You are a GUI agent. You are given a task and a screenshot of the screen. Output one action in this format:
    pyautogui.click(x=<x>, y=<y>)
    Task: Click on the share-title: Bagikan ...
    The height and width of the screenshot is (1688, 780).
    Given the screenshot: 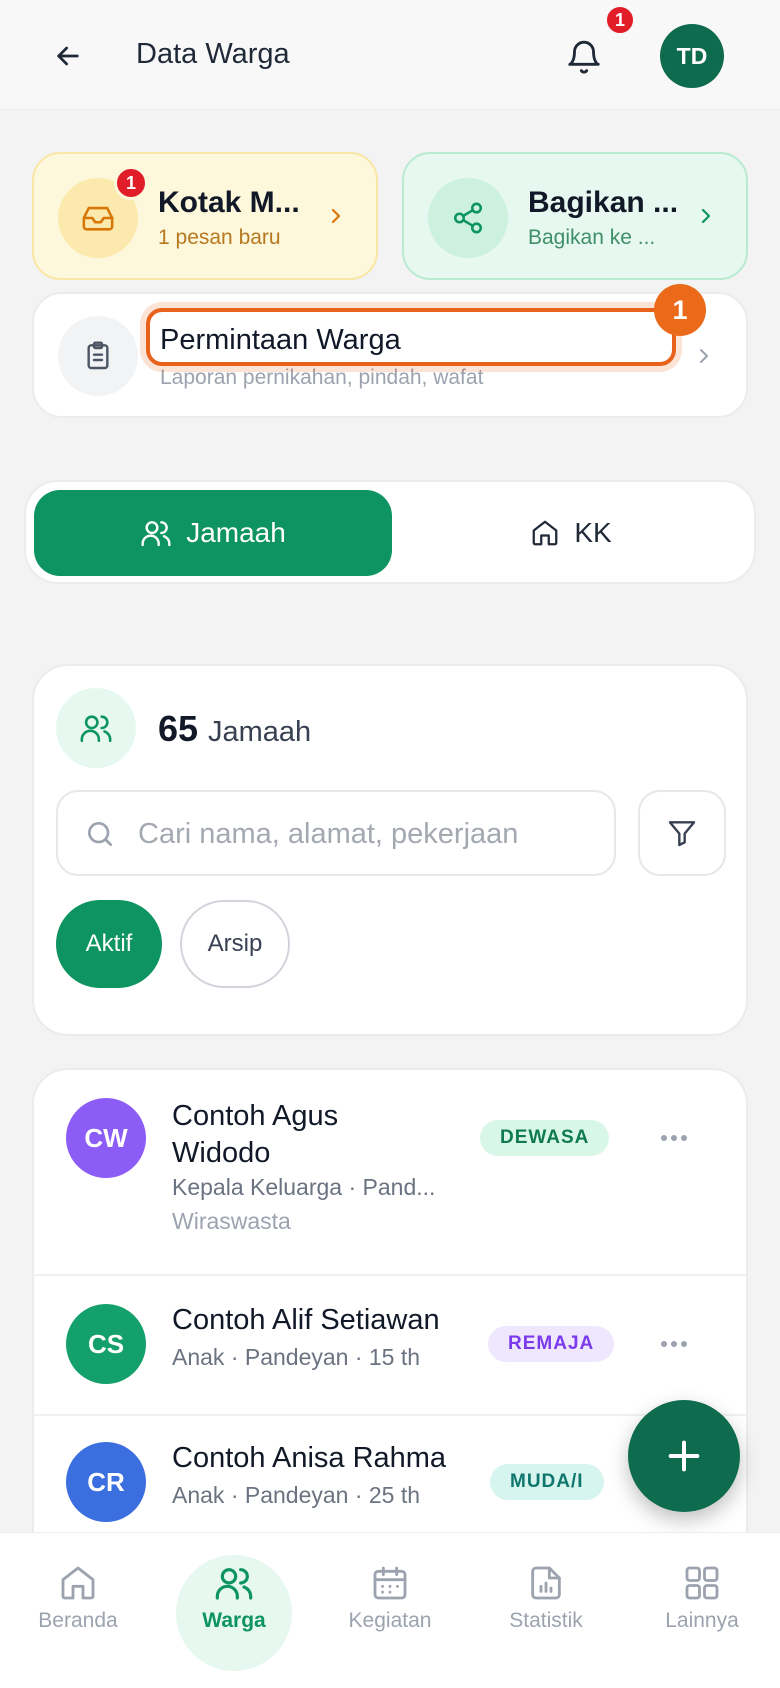 What is the action you would take?
    pyautogui.click(x=603, y=202)
    